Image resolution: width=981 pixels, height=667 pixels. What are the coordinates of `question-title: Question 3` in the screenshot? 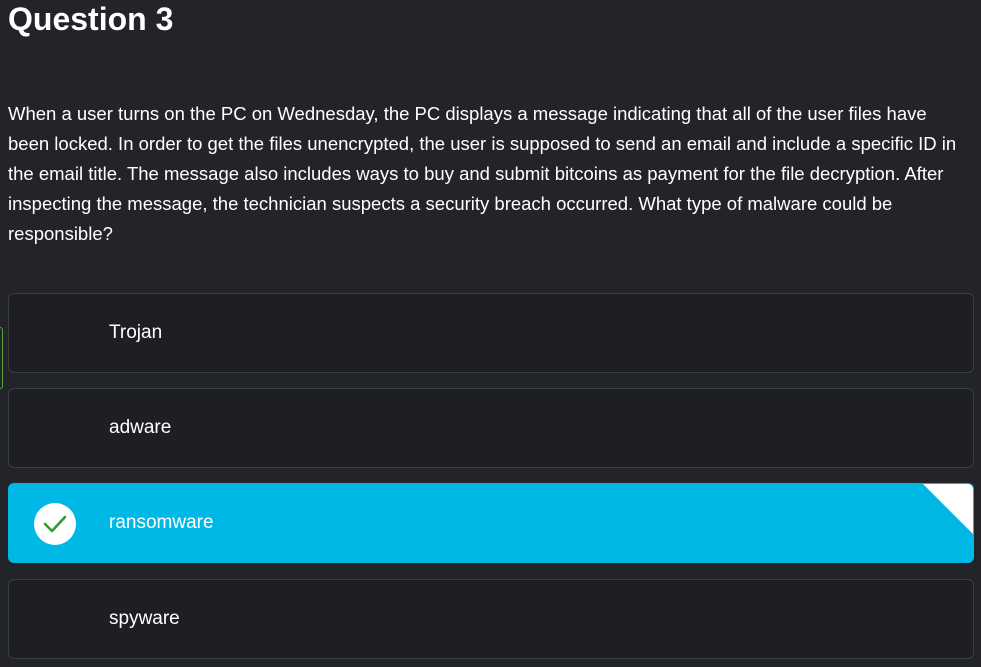 It's located at (91, 19).